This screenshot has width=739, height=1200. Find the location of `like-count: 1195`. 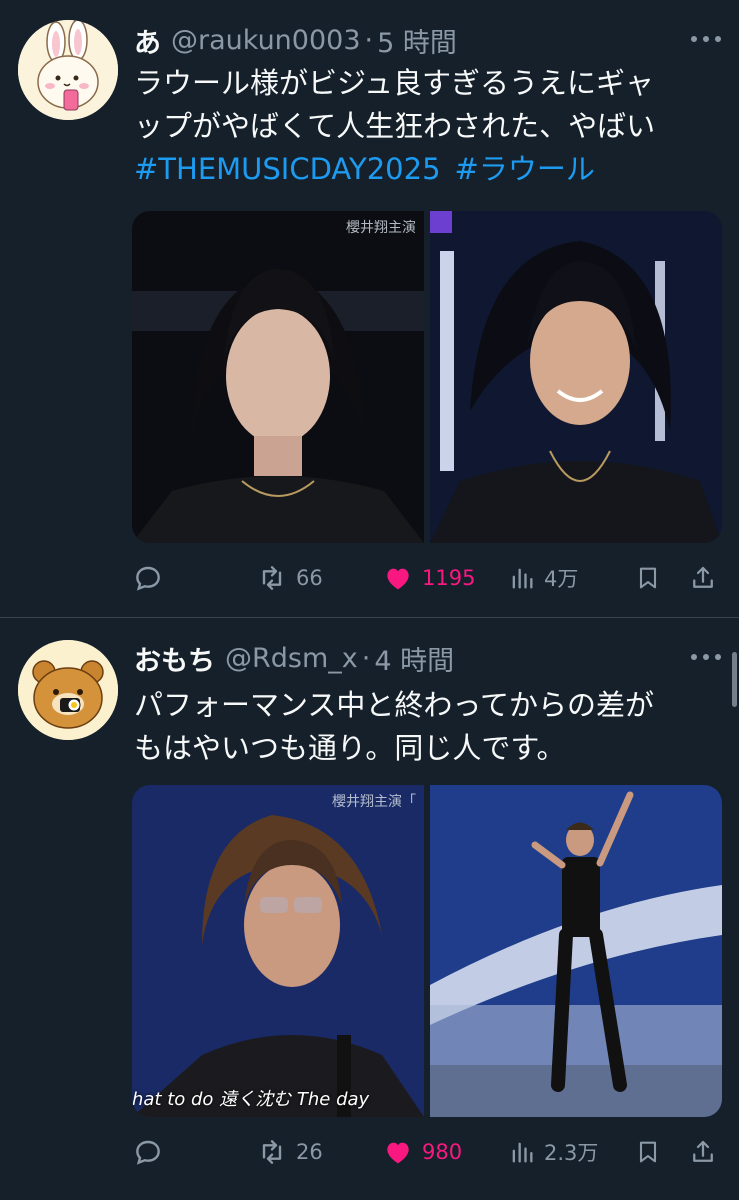

like-count: 1195 is located at coordinates (449, 578).